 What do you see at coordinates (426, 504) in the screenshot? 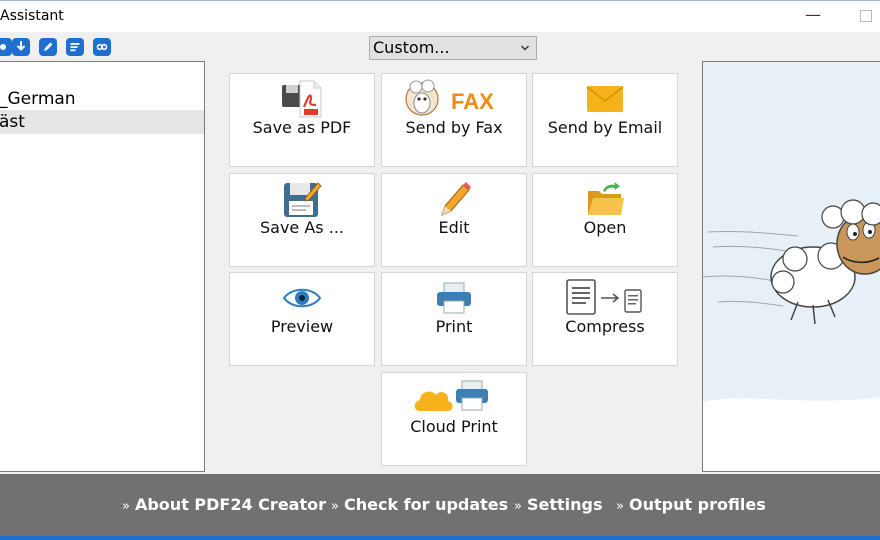
I see `check-updates-link-label: Check for updates` at bounding box center [426, 504].